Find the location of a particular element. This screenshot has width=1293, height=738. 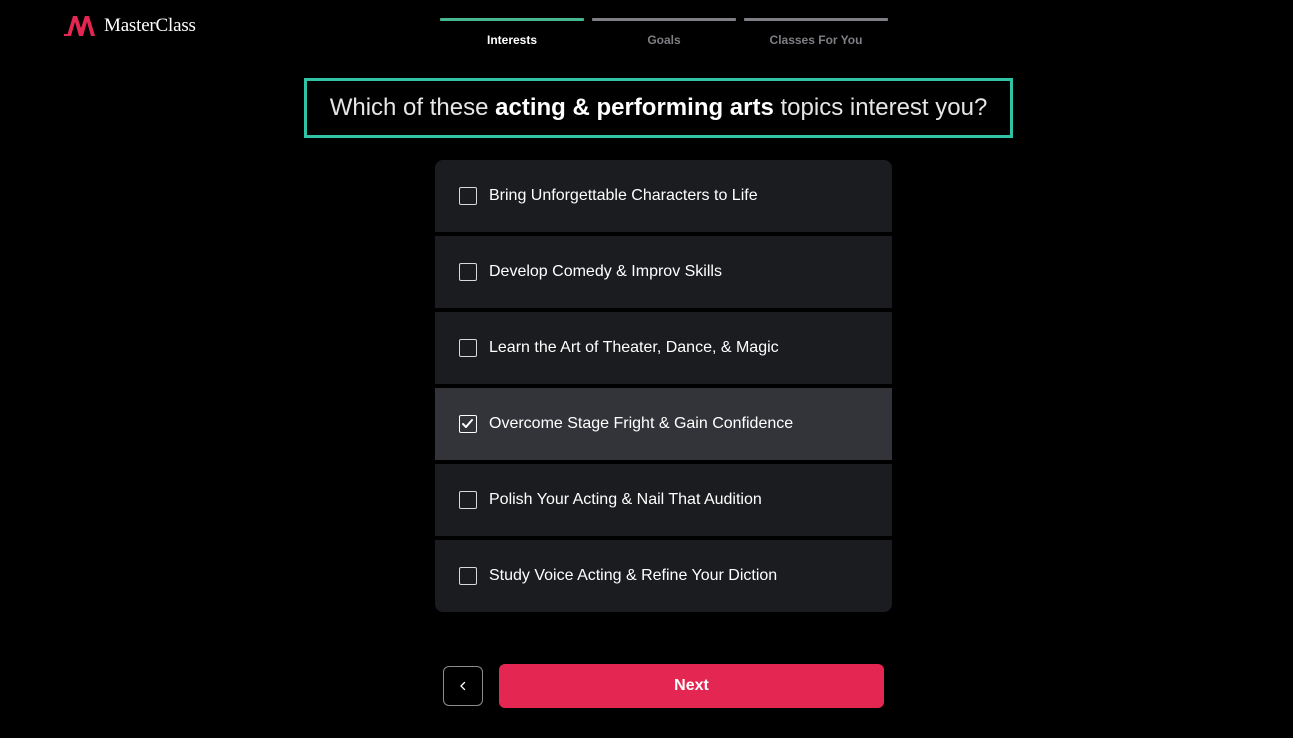

option-theater-dance-magic: Learn the Art of Theater, Dance, & Magic is located at coordinates (663, 348).